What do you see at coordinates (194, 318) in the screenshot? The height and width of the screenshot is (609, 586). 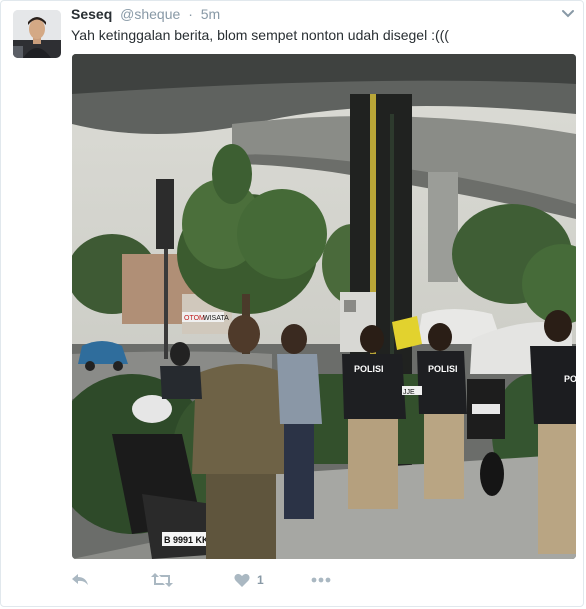 I see `shop-sign: OTOM` at bounding box center [194, 318].